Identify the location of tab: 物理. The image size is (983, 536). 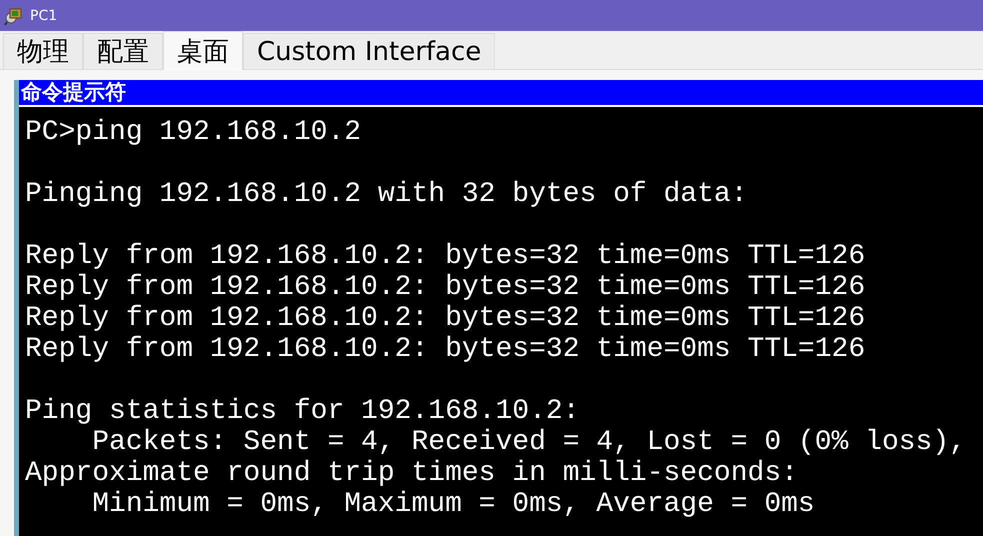
(43, 51).